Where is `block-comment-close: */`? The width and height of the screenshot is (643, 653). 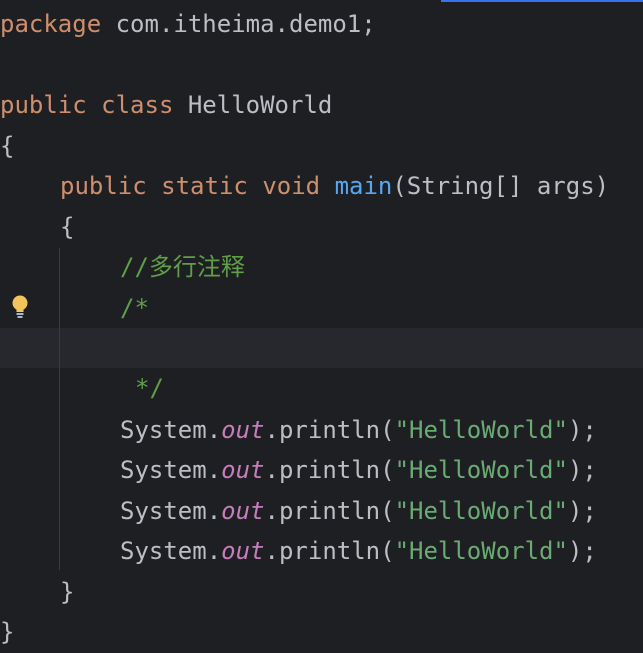 block-comment-close: */ is located at coordinates (149, 388).